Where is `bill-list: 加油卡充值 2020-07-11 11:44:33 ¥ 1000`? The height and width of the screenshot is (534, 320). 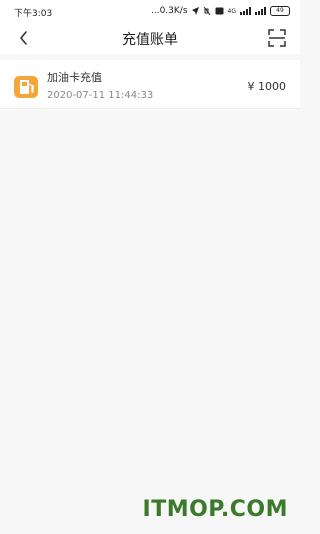
bill-list: 加油卡充值 2020-07-11 11:44:33 ¥ 1000 is located at coordinates (150, 84).